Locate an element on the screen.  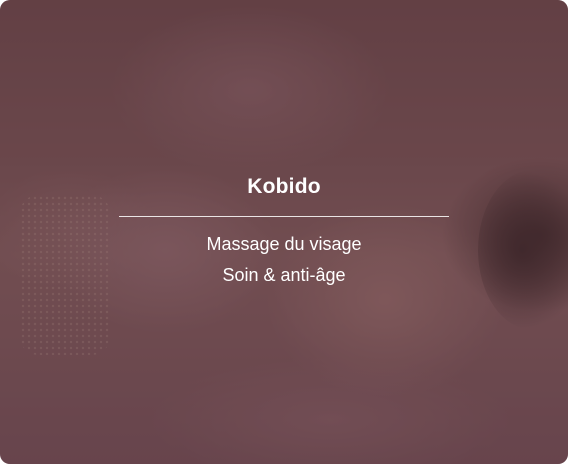
card-description-line-2: Soin & anti-âge is located at coordinates (284, 275).